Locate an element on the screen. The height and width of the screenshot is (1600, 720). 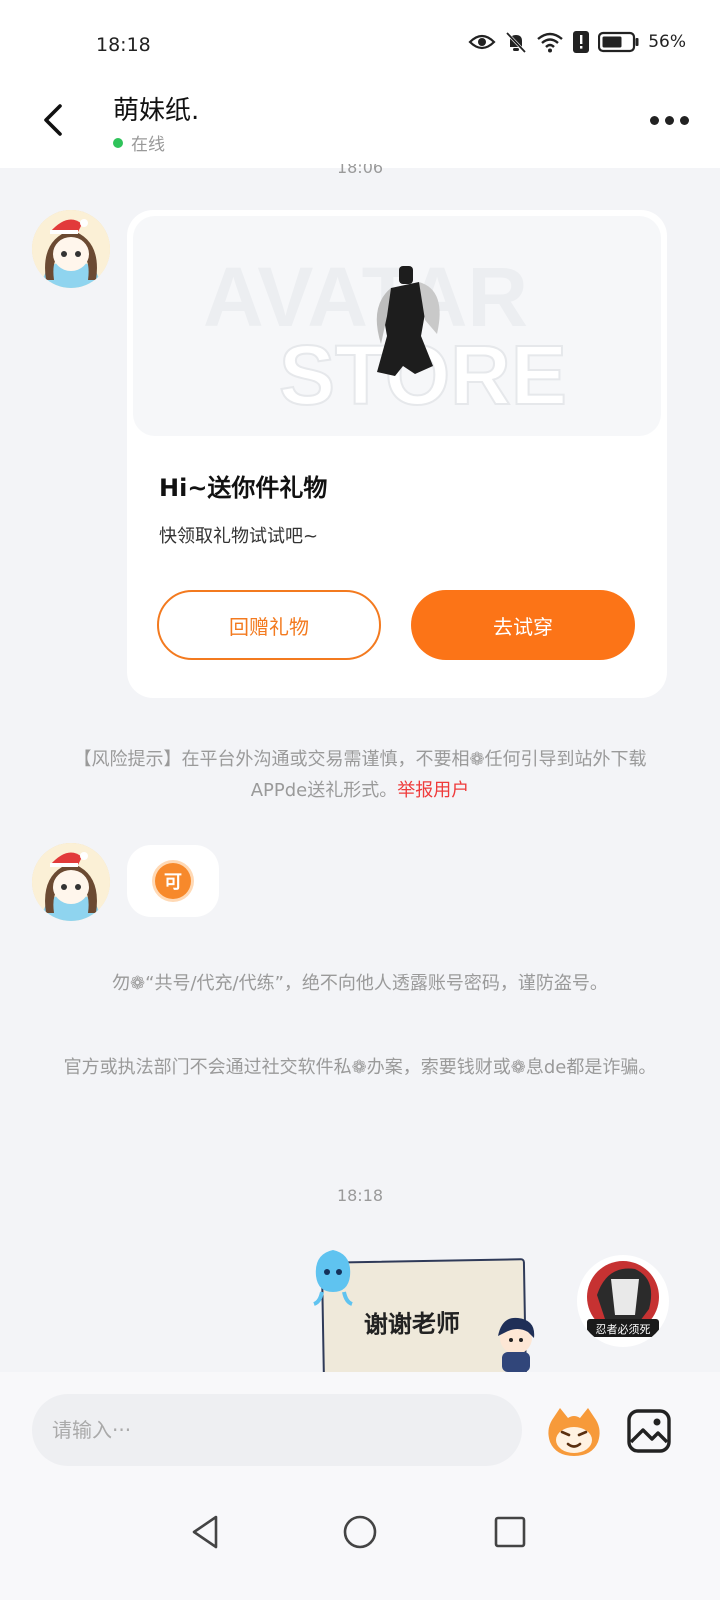
wifi-icon is located at coordinates (550, 42).